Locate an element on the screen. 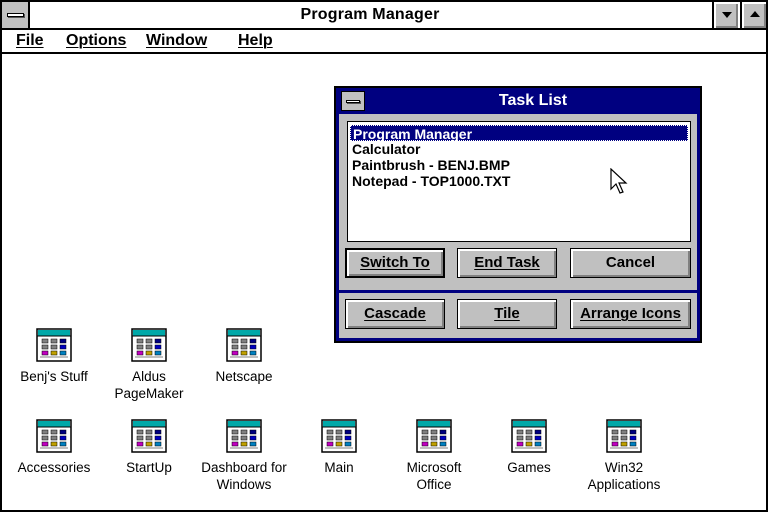  task-list-title: Task List is located at coordinates (533, 100).